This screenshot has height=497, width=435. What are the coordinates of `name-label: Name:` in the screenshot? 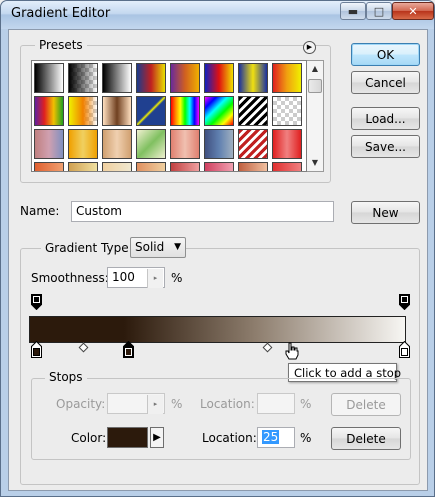 It's located at (40, 211).